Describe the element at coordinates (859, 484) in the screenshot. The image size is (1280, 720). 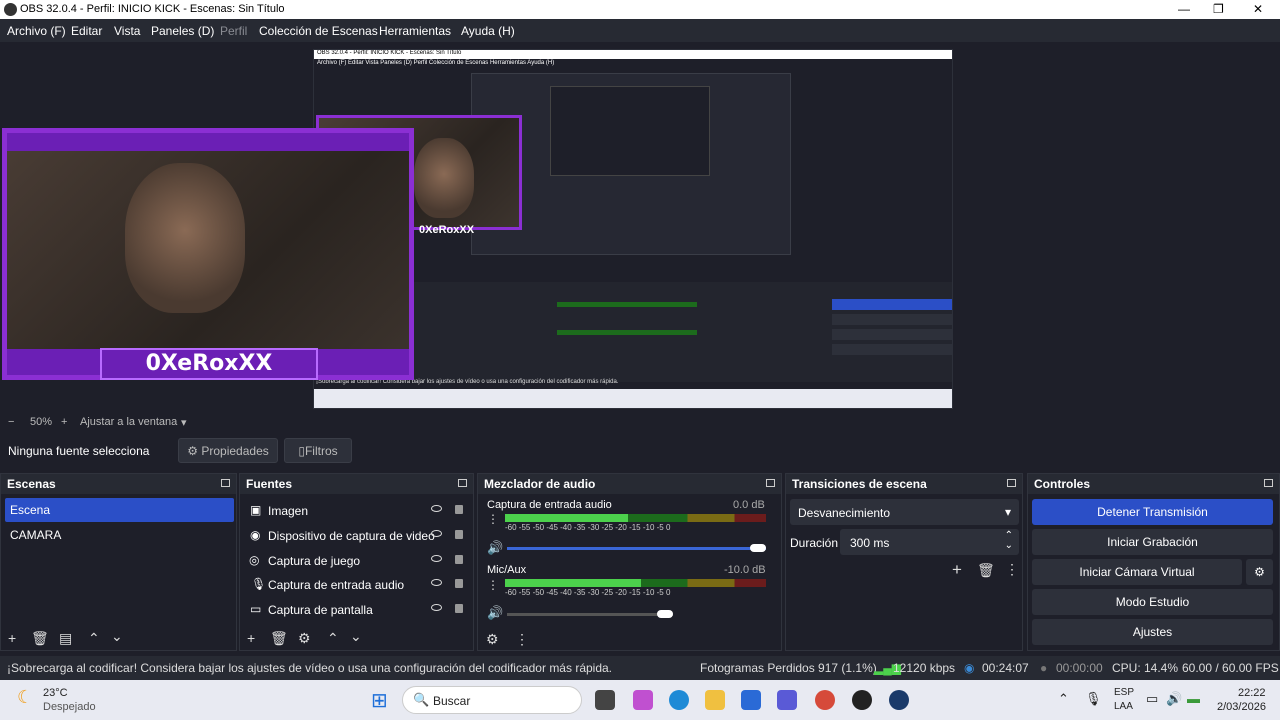
I see `transitions-title: Transiciones de escena` at that location.